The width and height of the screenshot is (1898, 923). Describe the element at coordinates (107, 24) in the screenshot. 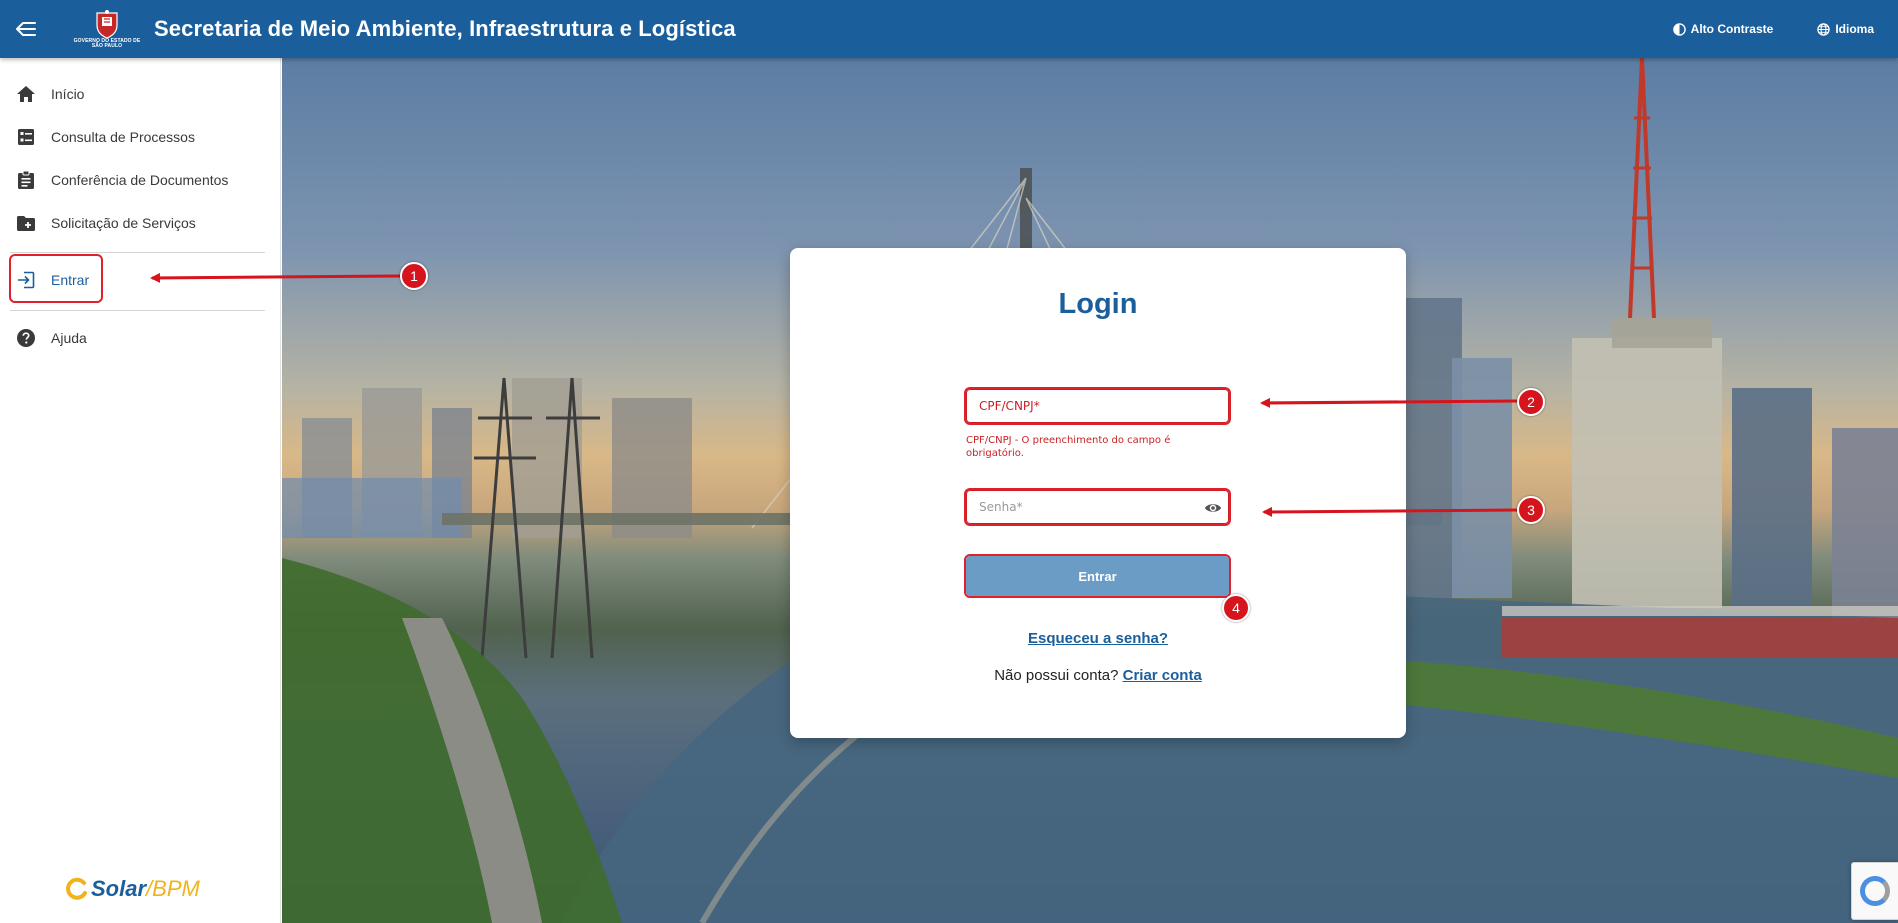

I see `sp-seal-icon` at that location.